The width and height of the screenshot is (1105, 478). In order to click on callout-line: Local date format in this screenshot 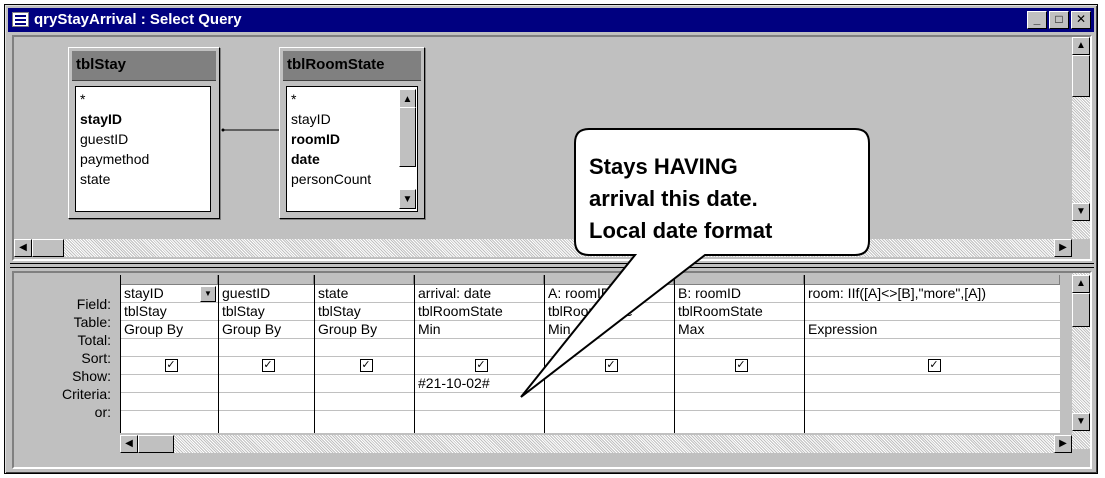, I will do `click(681, 230)`.